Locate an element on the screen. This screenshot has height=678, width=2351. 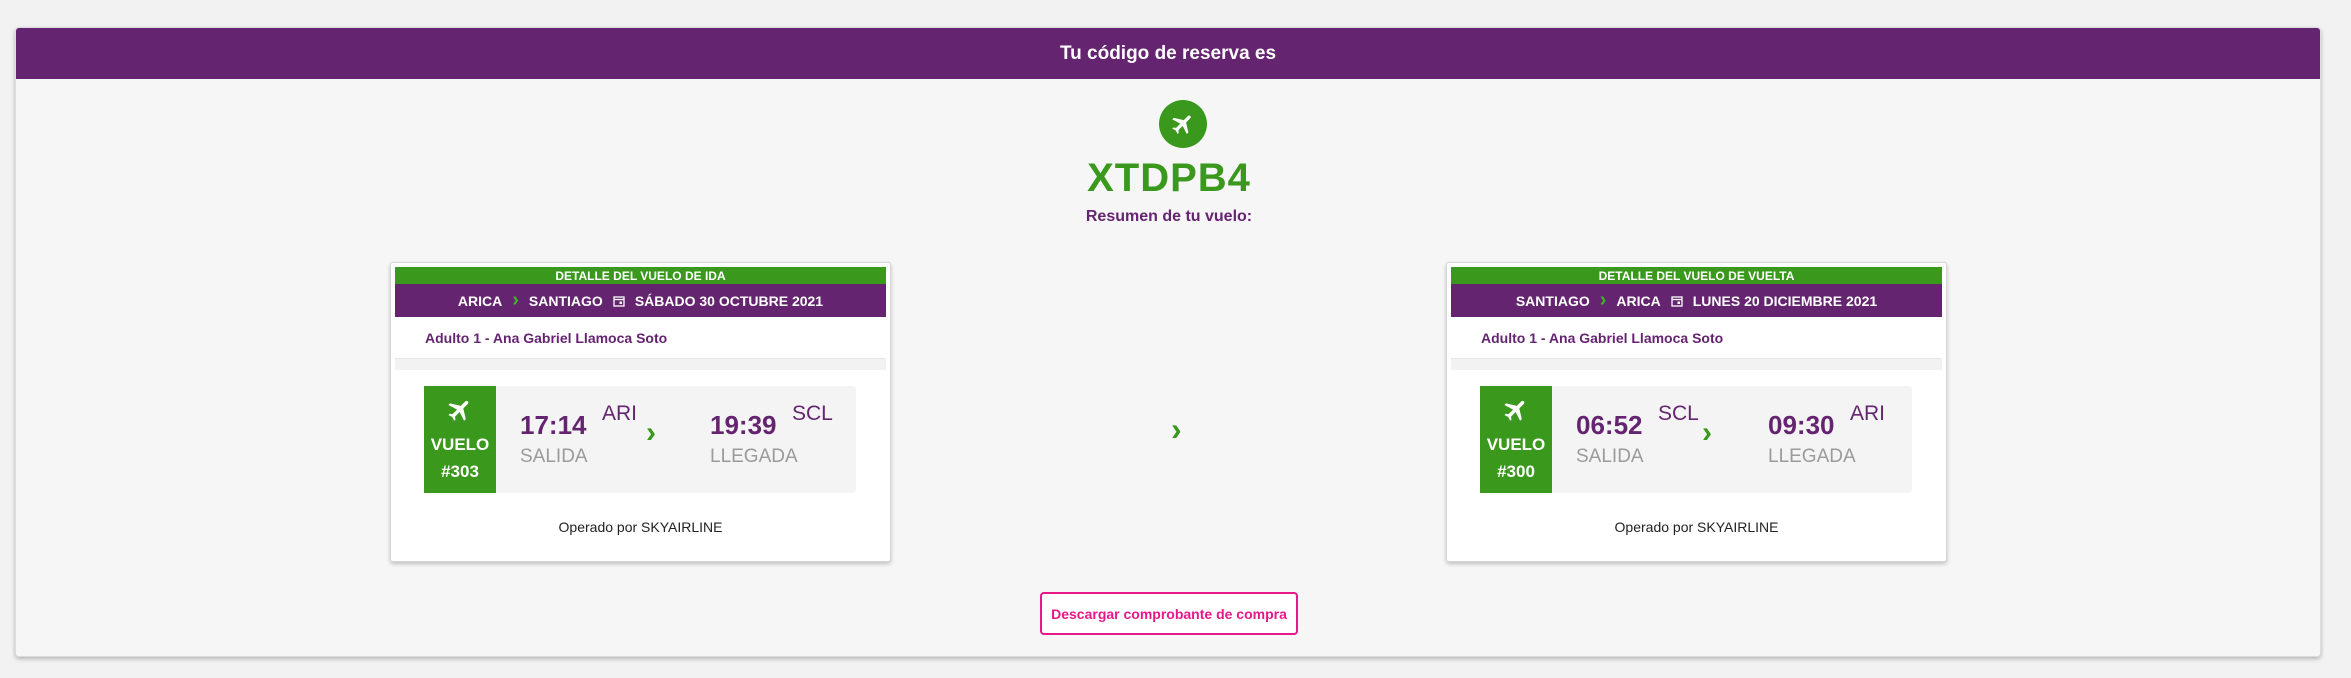
arrival-time: 19:39 is located at coordinates (743, 425).